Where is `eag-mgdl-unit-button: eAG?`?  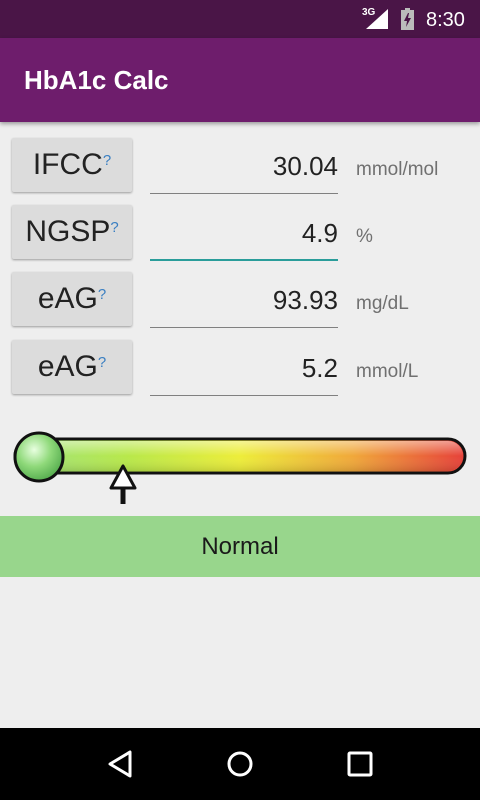 eag-mgdl-unit-button: eAG? is located at coordinates (72, 299).